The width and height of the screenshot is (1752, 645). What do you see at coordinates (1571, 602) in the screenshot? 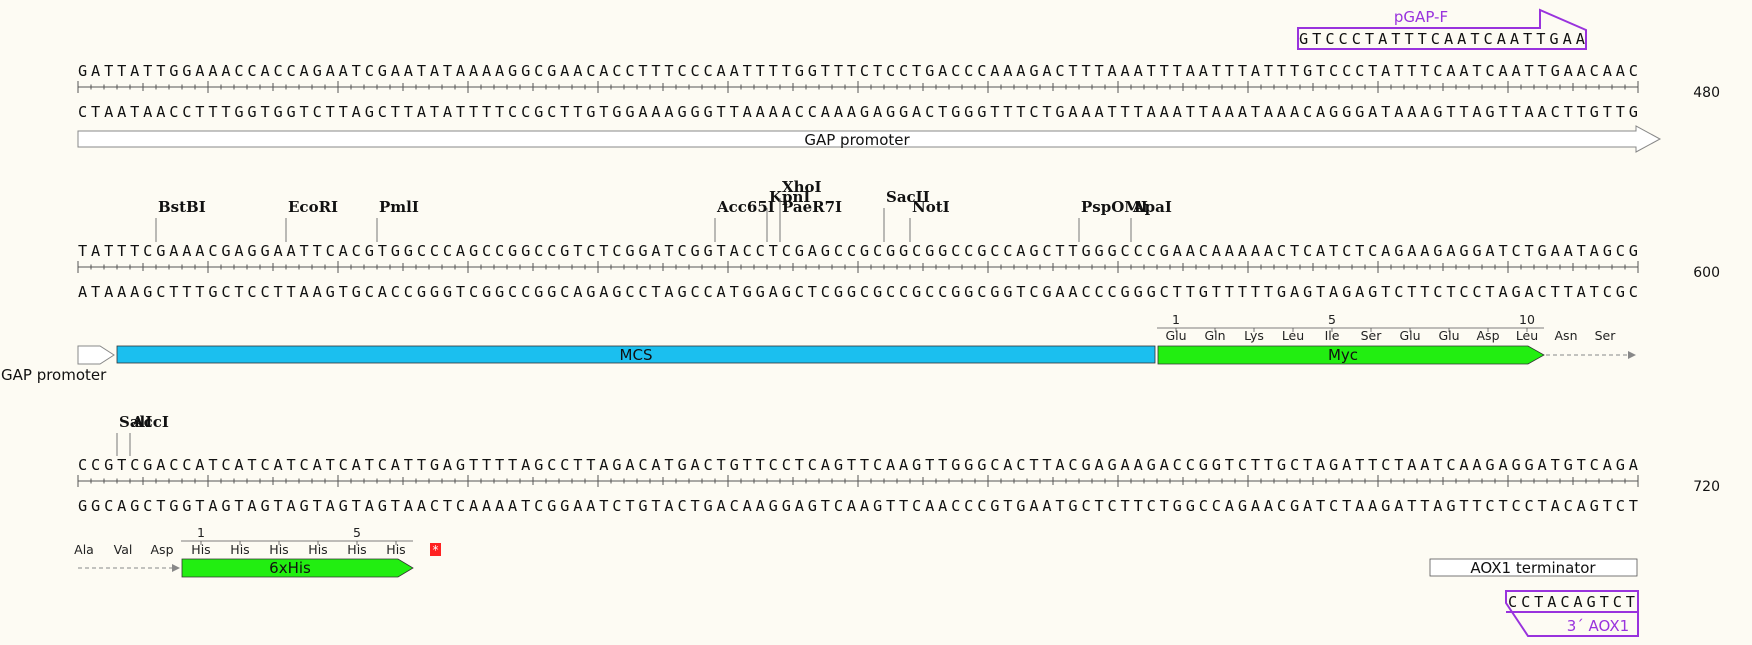
I see `primer-3-aox1-sequence: CCTACAGTCT` at bounding box center [1571, 602].